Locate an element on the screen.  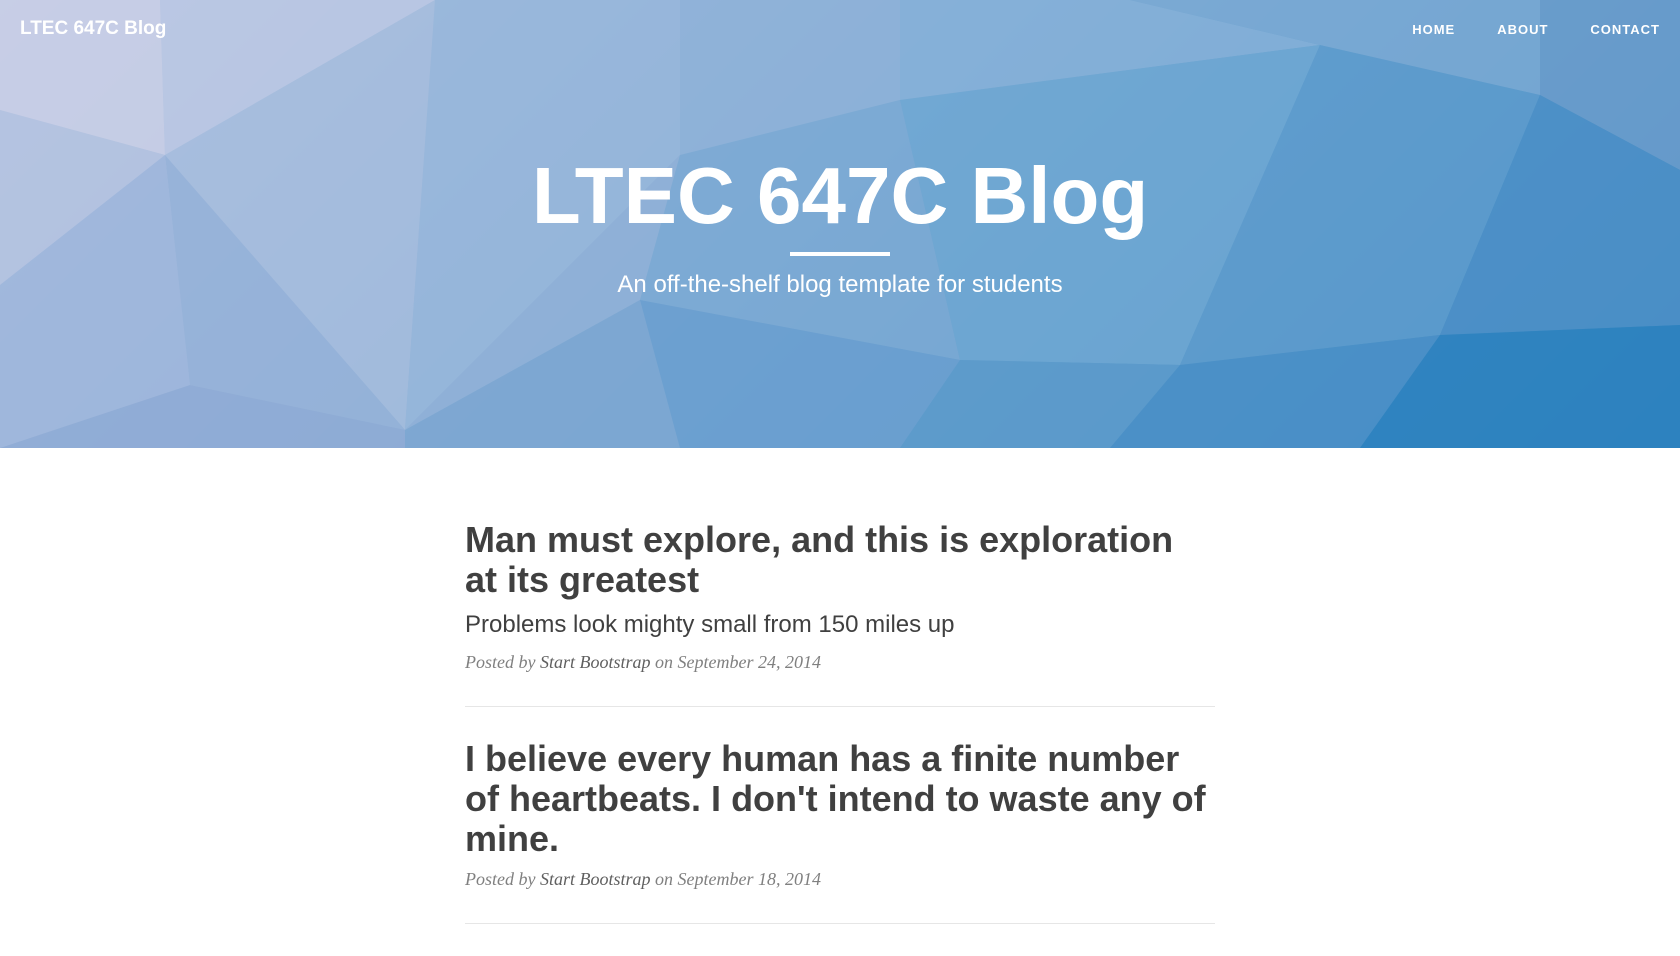
brand-link: LTEC 647C Blog is located at coordinates (93, 29).